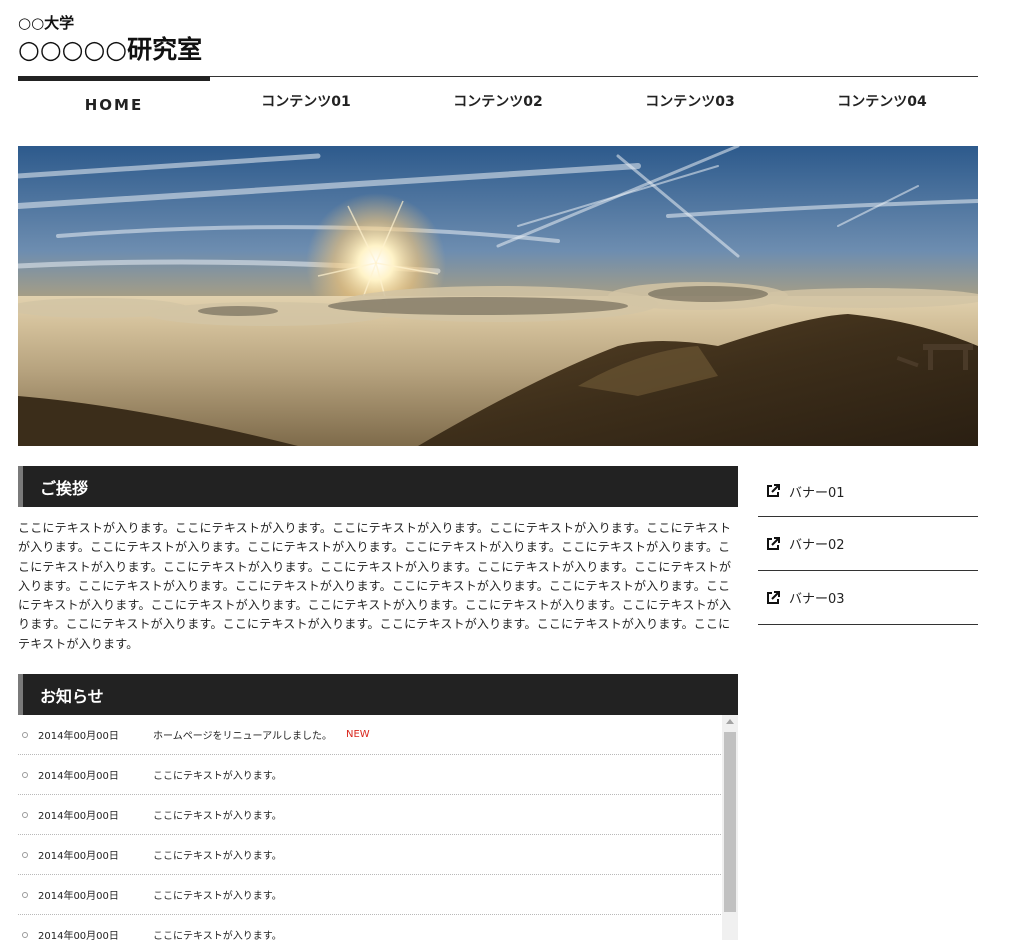 Image resolution: width=1018 pixels, height=940 pixels. I want to click on banner-01: バナー01, so click(868, 491).